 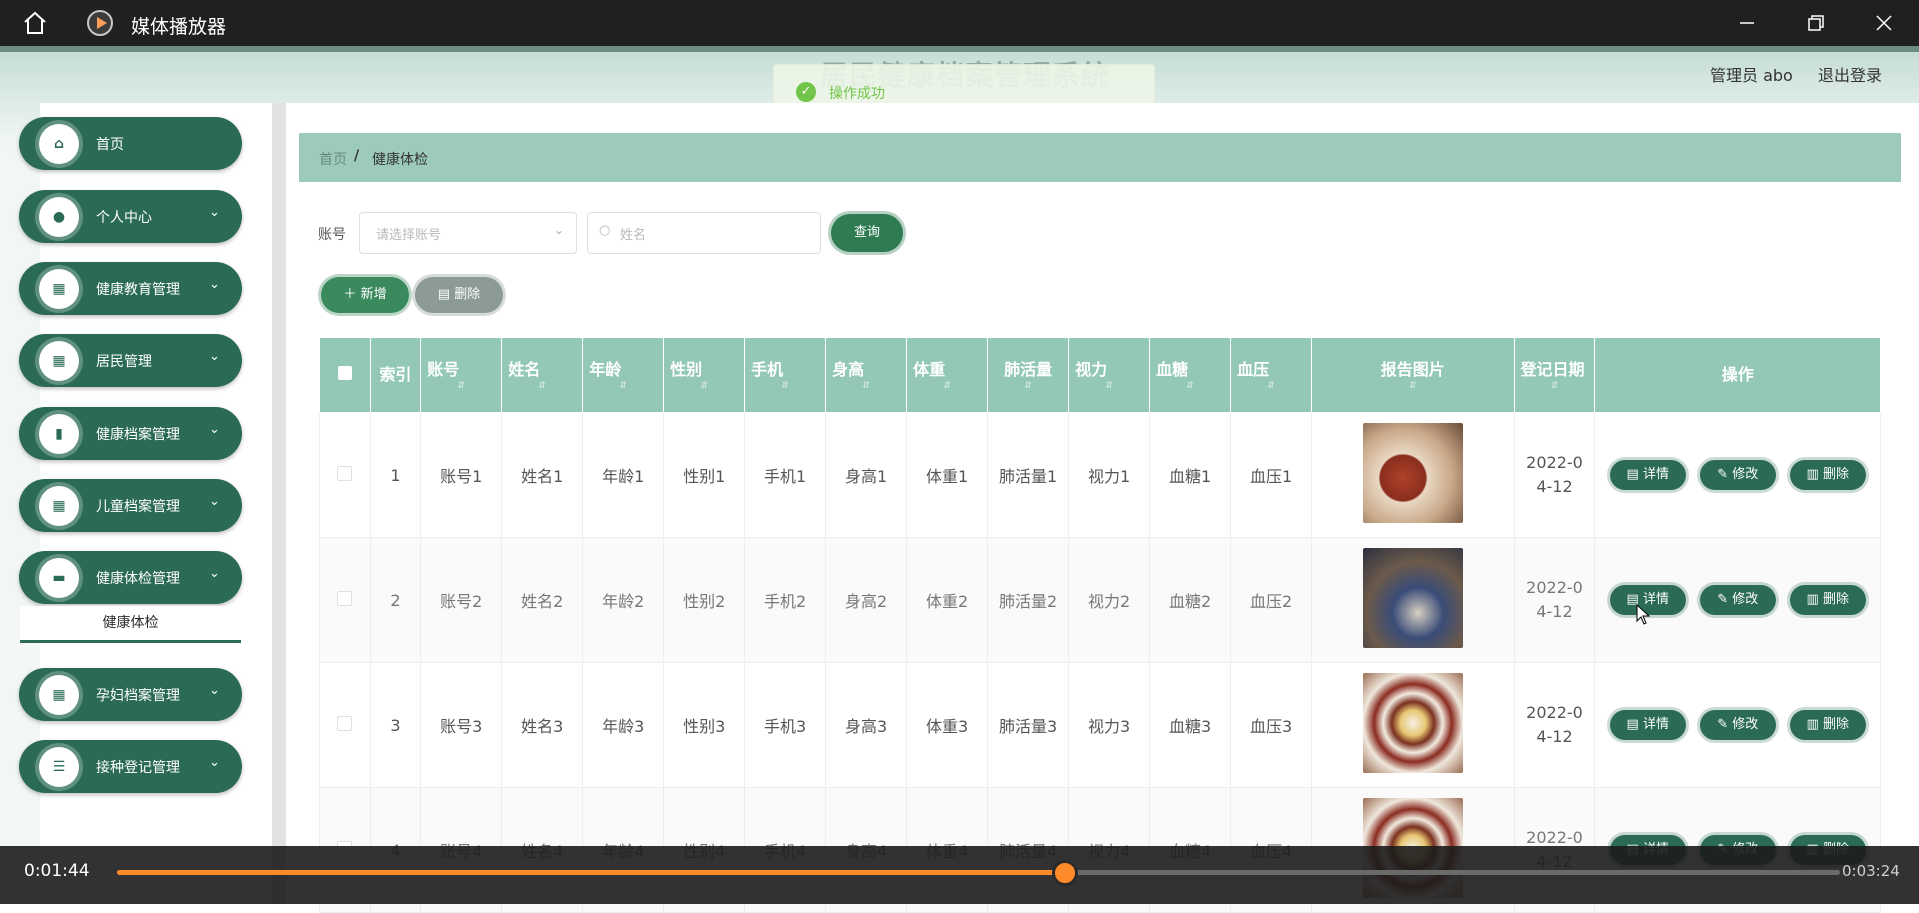 What do you see at coordinates (130, 360) in the screenshot?
I see `sidebar-item-residents: ▦ 居民管理 ⌄` at bounding box center [130, 360].